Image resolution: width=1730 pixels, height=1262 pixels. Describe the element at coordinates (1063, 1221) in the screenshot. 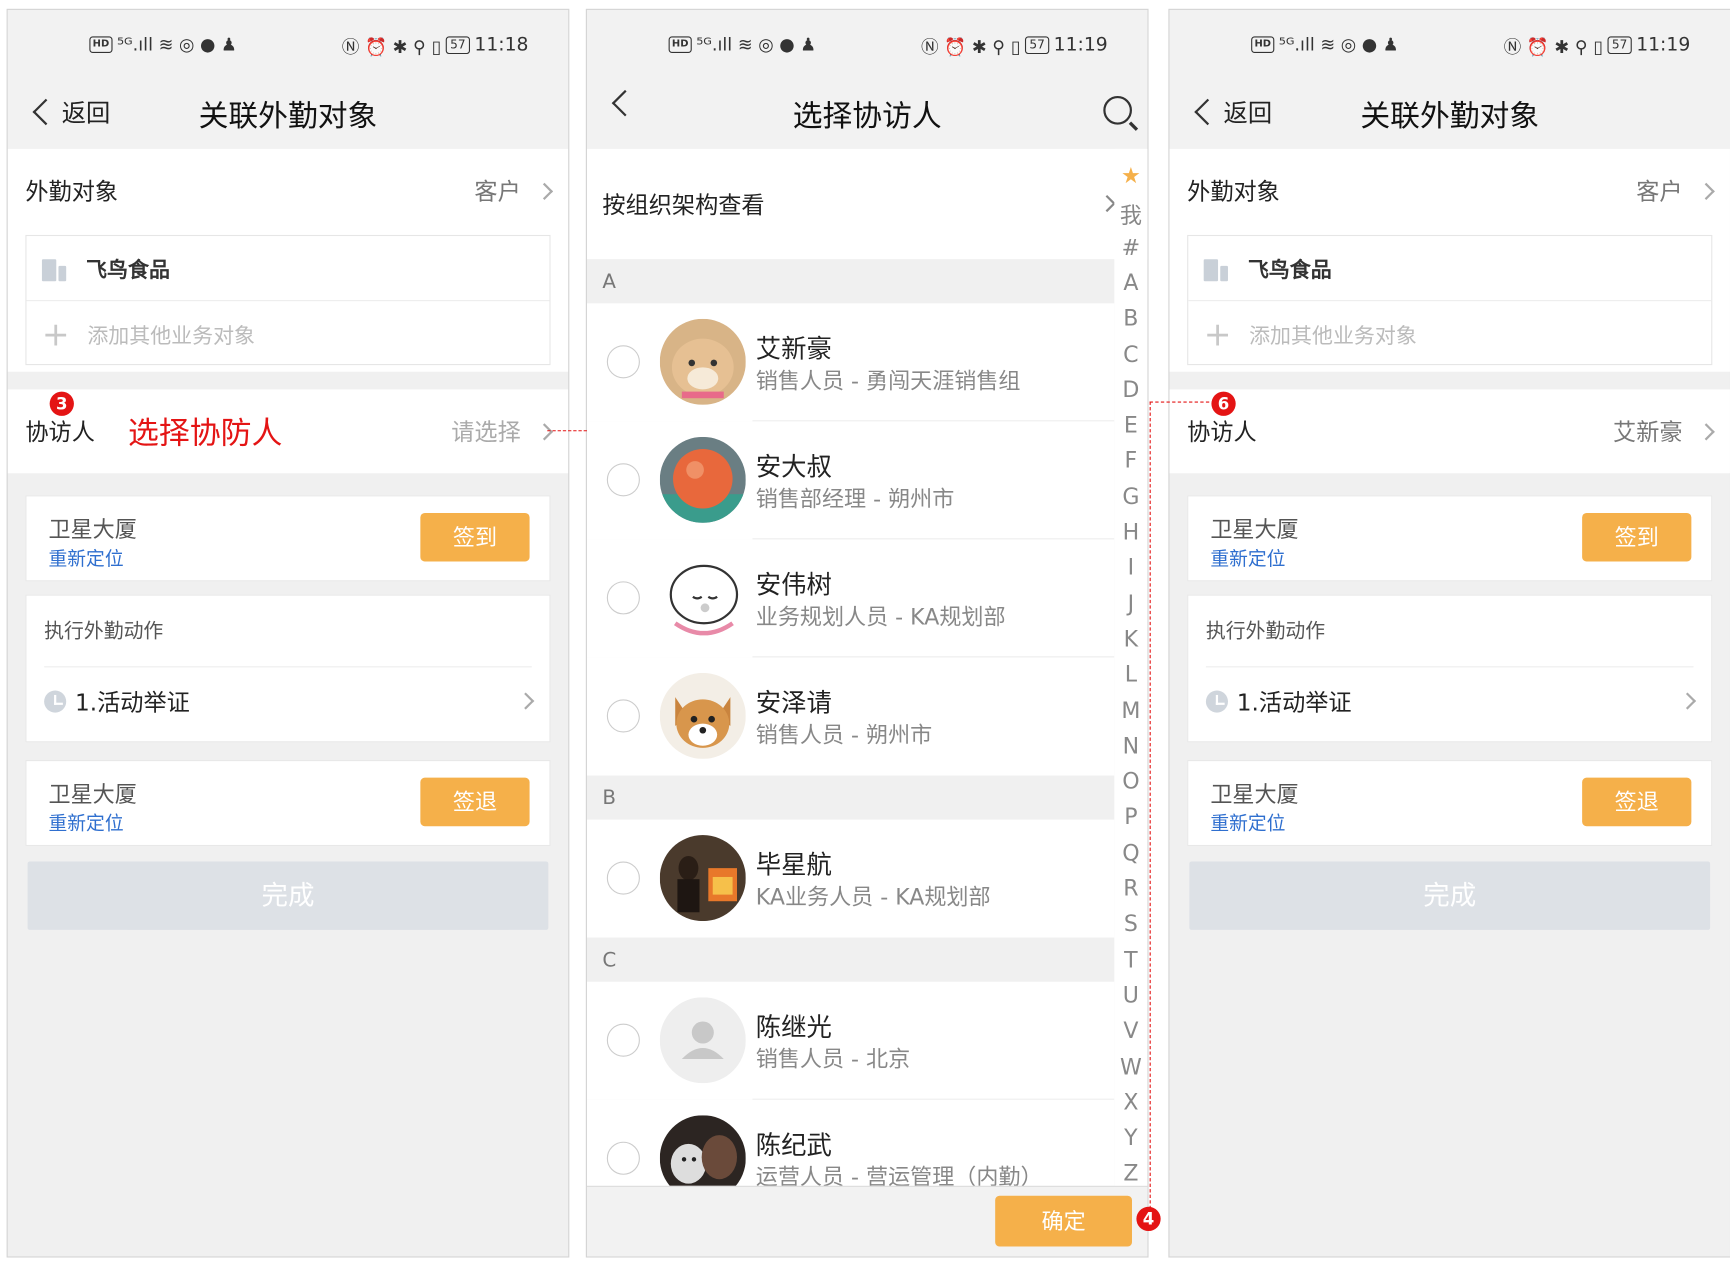

I see `confirm-button: 确定` at that location.